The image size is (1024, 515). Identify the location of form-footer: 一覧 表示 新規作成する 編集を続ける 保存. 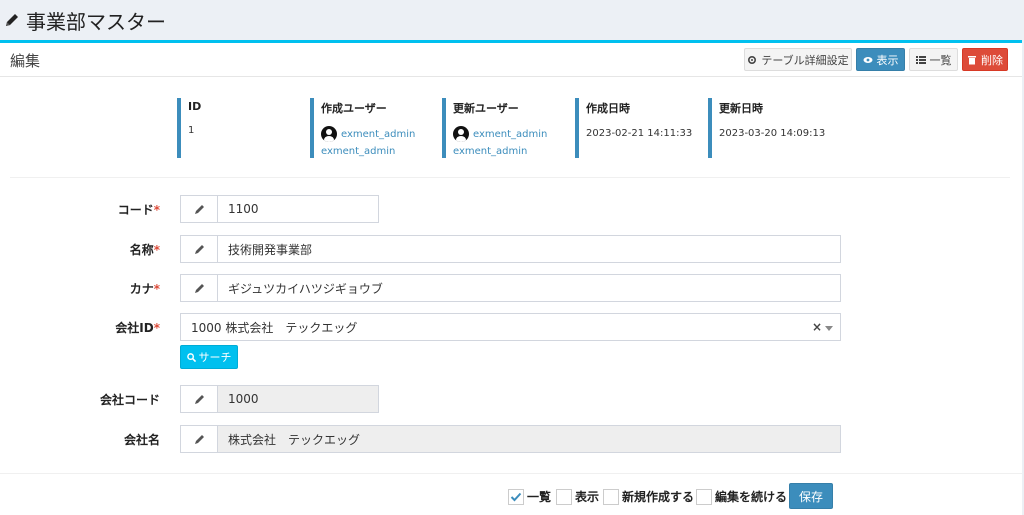
(511, 494).